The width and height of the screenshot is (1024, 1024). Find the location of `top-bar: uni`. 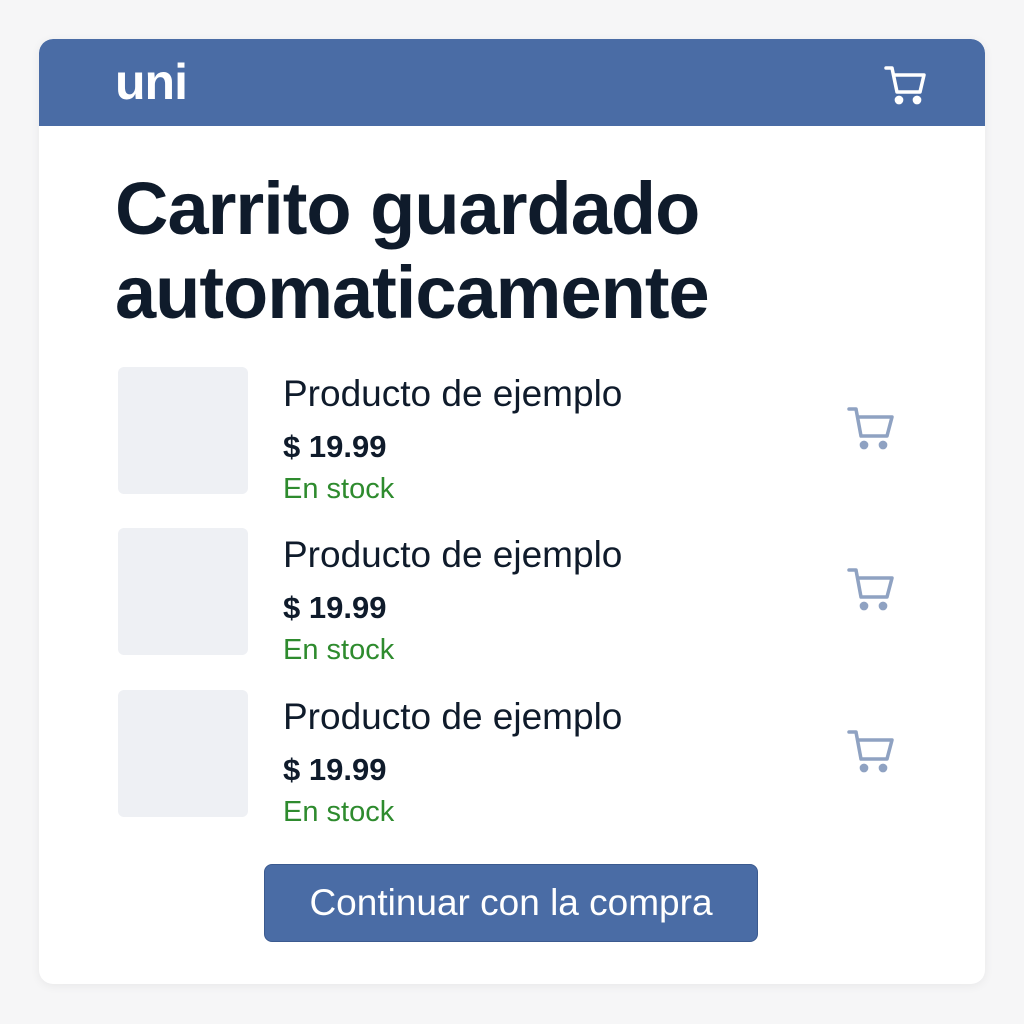

top-bar: uni is located at coordinates (512, 82).